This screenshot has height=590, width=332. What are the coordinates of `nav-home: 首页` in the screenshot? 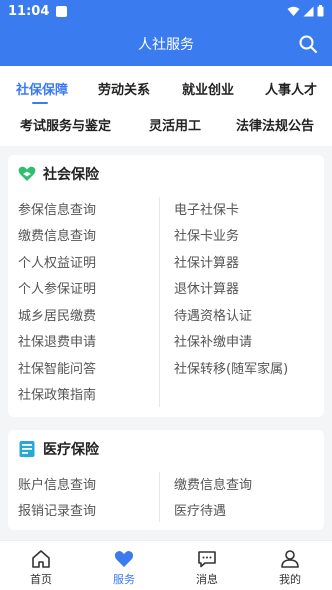 It's located at (41, 565).